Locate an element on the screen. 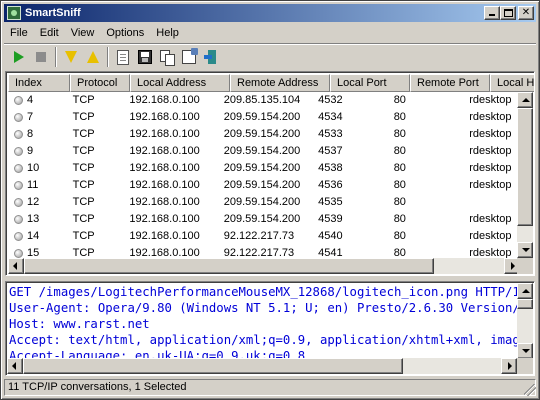  content-scroll-down-button is located at coordinates (525, 351).